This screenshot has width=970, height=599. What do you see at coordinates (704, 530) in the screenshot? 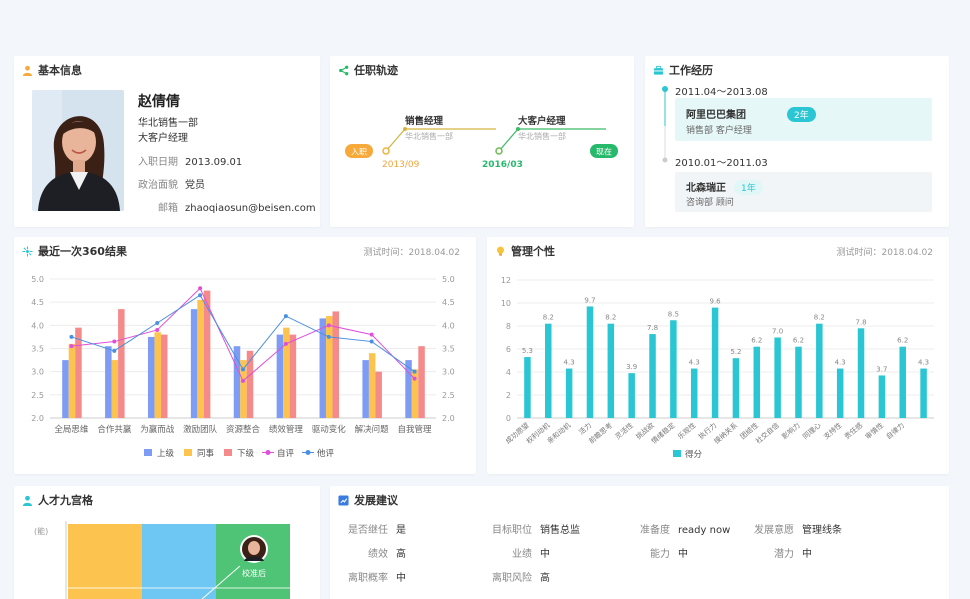
I see `advice-value: ready now` at bounding box center [704, 530].